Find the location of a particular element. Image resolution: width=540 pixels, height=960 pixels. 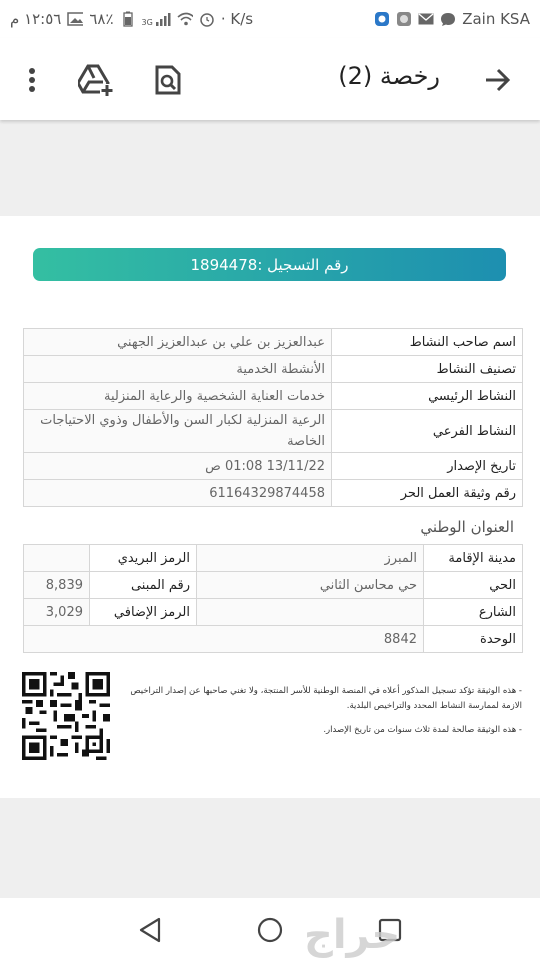

postal-code-value is located at coordinates (56, 558).